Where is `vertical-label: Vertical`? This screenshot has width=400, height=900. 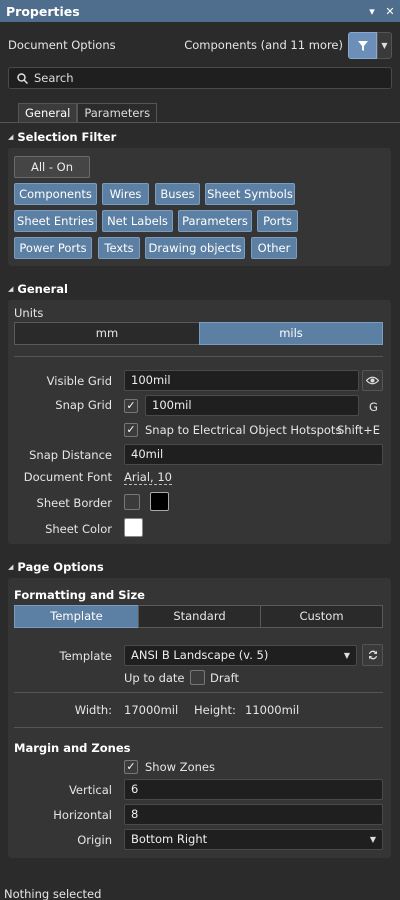
vertical-label: Vertical is located at coordinates (90, 790).